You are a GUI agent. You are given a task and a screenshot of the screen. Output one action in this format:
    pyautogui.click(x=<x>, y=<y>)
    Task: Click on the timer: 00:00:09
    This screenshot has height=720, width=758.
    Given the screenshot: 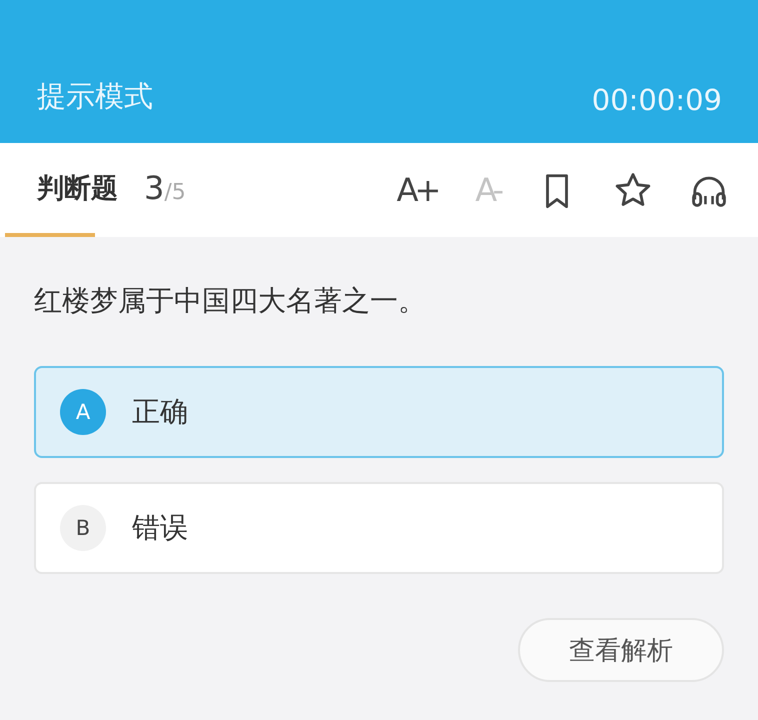 What is the action you would take?
    pyautogui.click(x=657, y=100)
    